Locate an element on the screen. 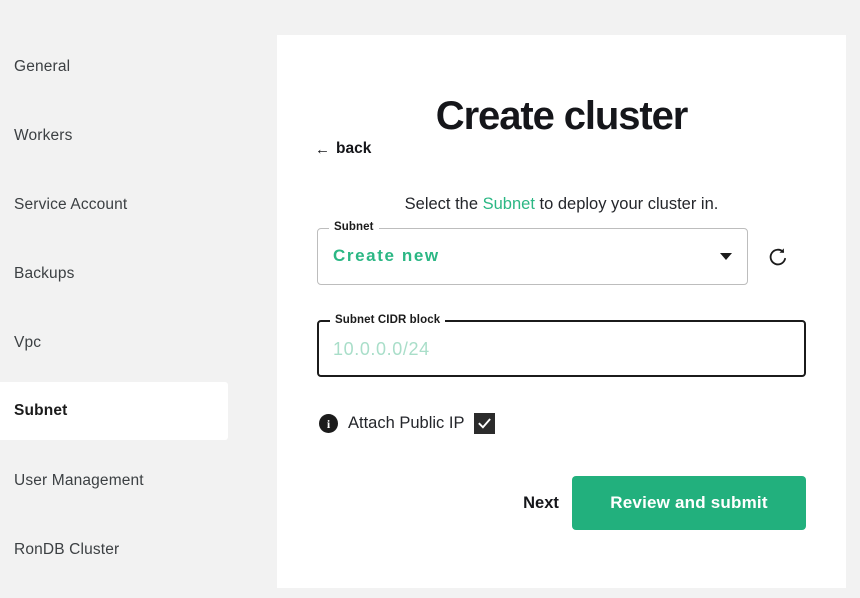  attach-public-ip-checkbox is located at coordinates (485, 423).